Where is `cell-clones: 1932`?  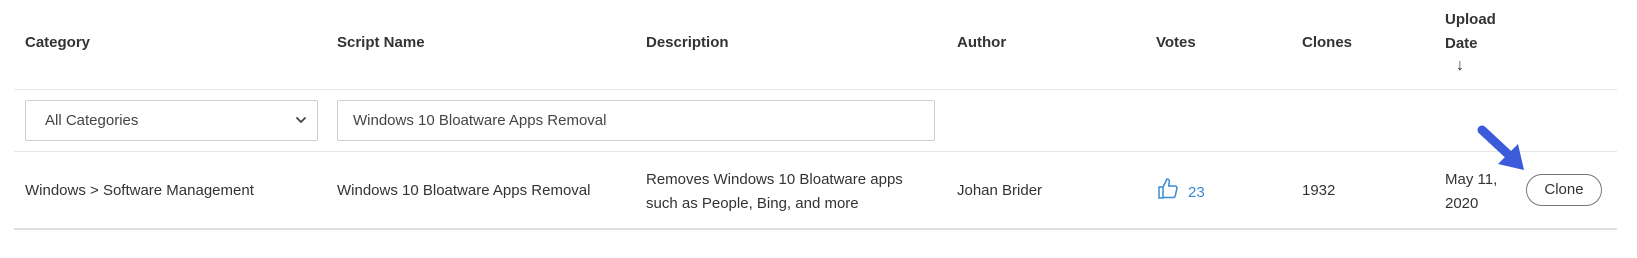
cell-clones: 1932 is located at coordinates (1319, 190).